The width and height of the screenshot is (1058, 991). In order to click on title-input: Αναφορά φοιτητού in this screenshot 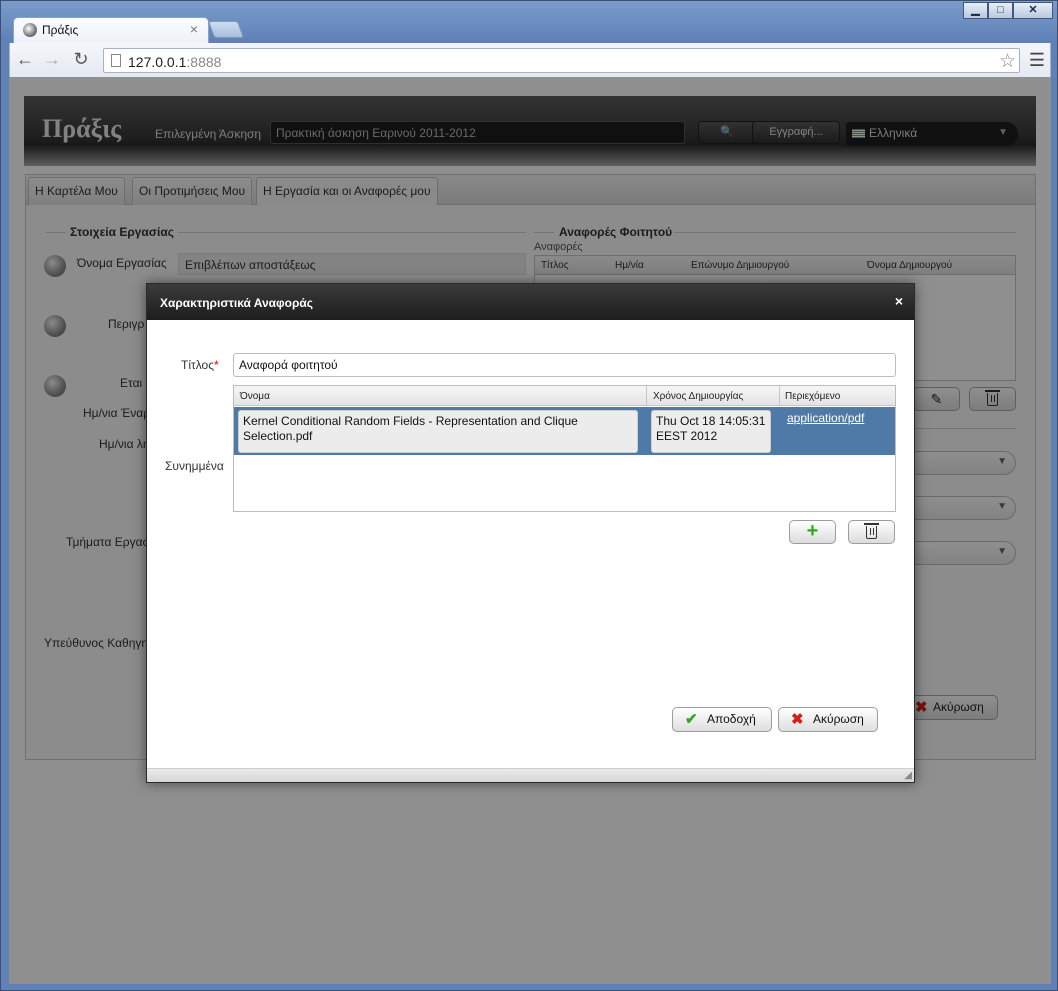, I will do `click(564, 365)`.